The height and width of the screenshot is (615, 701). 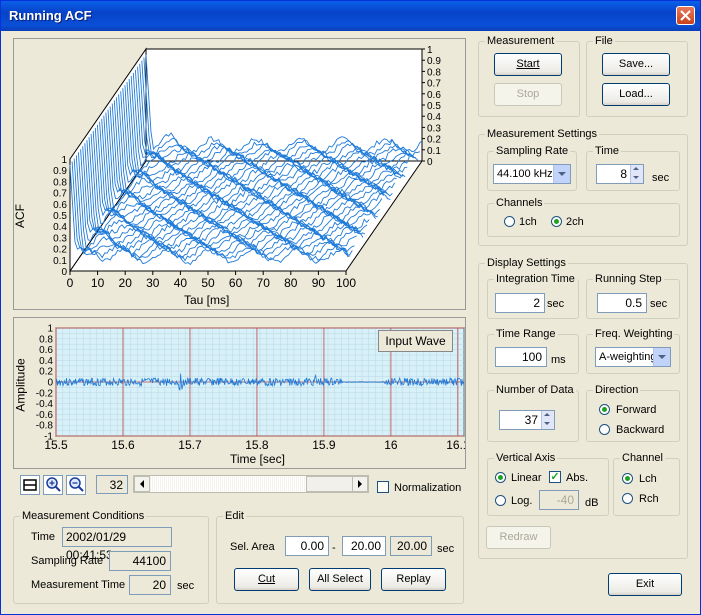 I want to click on arrow-left-icon, so click(x=142, y=484).